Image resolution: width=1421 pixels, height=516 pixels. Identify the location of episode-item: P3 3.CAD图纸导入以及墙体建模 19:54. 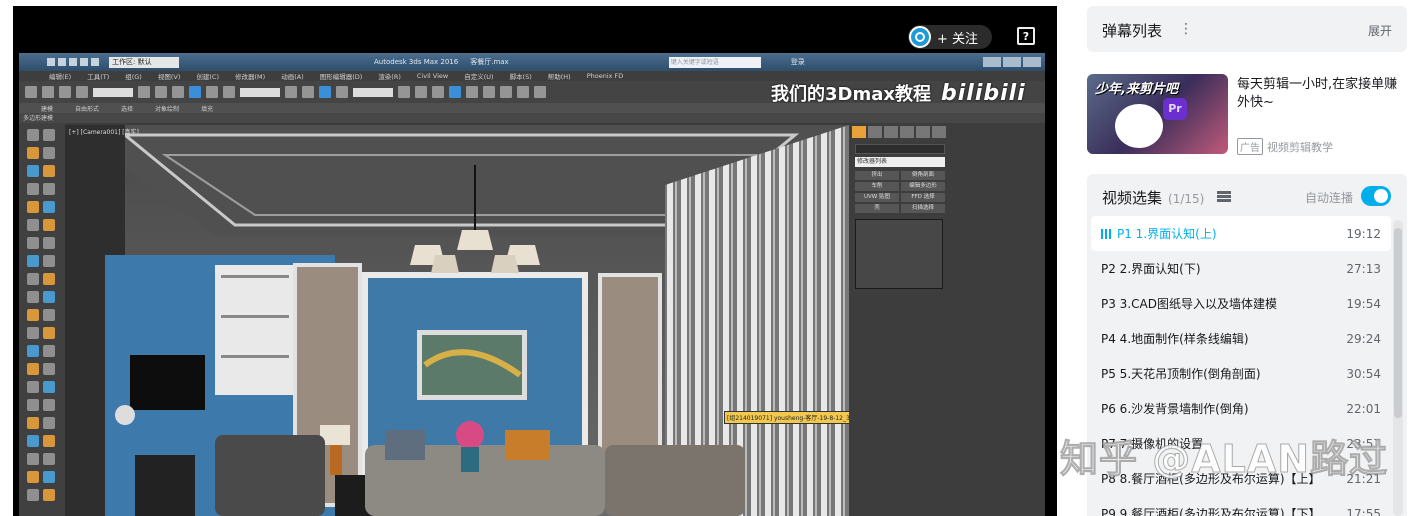
(1241, 303).